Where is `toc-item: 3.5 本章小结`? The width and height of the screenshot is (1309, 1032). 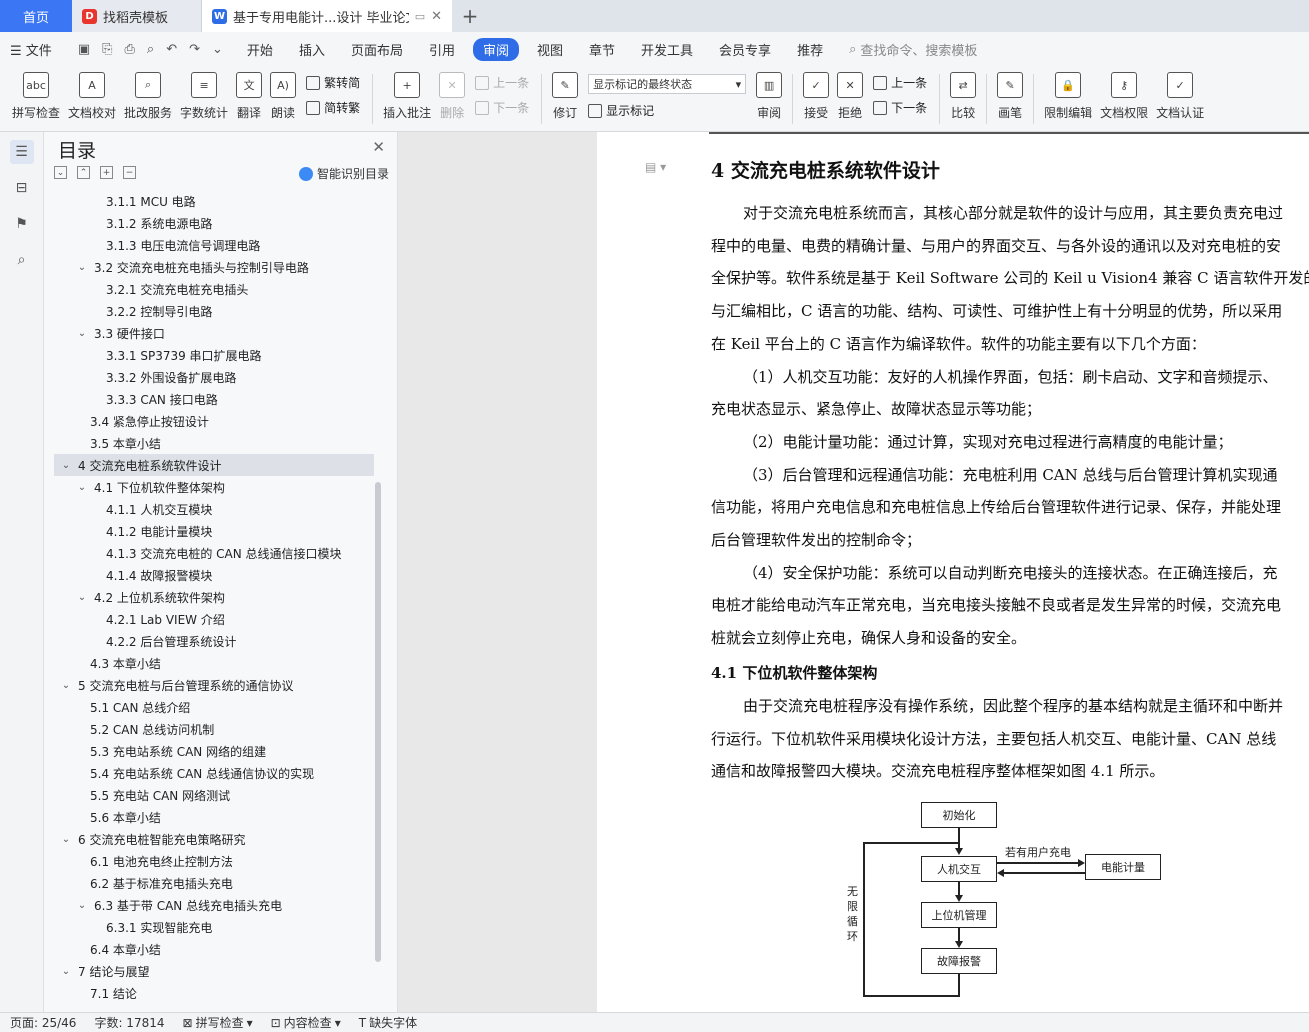 toc-item: 3.5 本章小结 is located at coordinates (214, 443).